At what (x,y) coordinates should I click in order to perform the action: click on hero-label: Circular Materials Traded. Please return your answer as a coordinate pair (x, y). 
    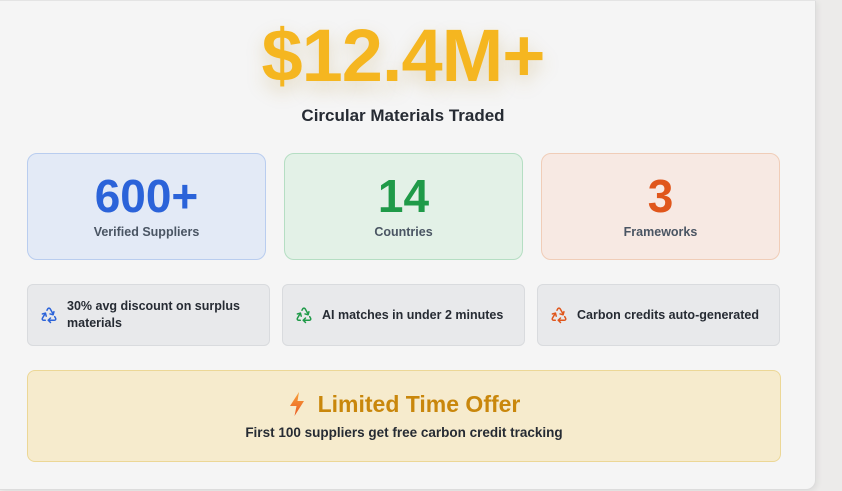
    Looking at the image, I should click on (403, 115).